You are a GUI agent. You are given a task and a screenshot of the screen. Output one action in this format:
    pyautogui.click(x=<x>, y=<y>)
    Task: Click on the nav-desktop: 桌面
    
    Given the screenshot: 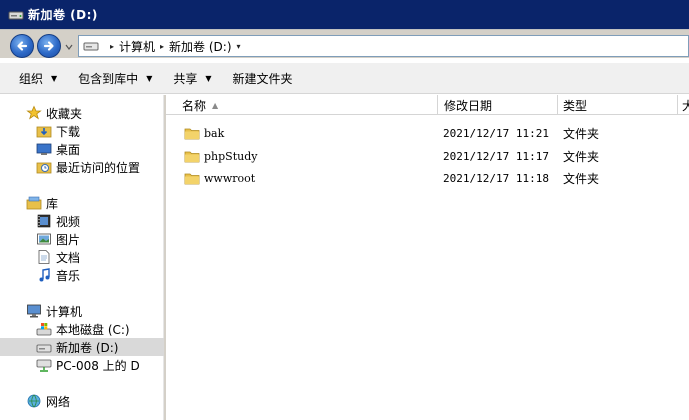 What is the action you would take?
    pyautogui.click(x=82, y=149)
    